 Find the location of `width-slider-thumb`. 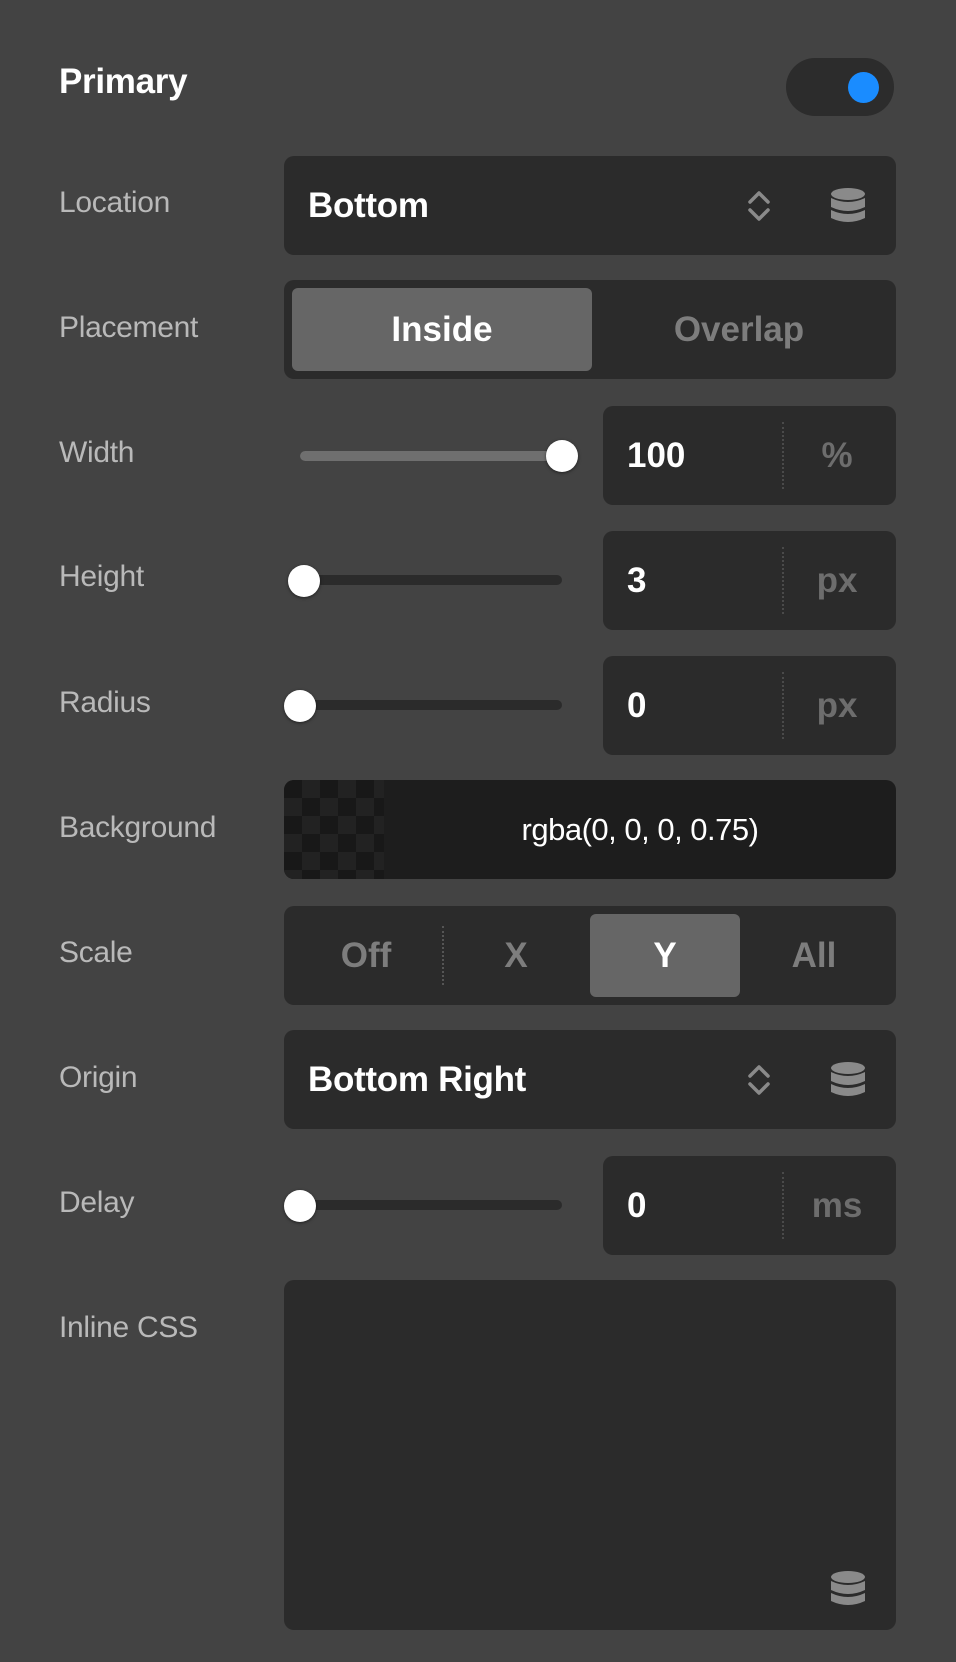

width-slider-thumb is located at coordinates (562, 456).